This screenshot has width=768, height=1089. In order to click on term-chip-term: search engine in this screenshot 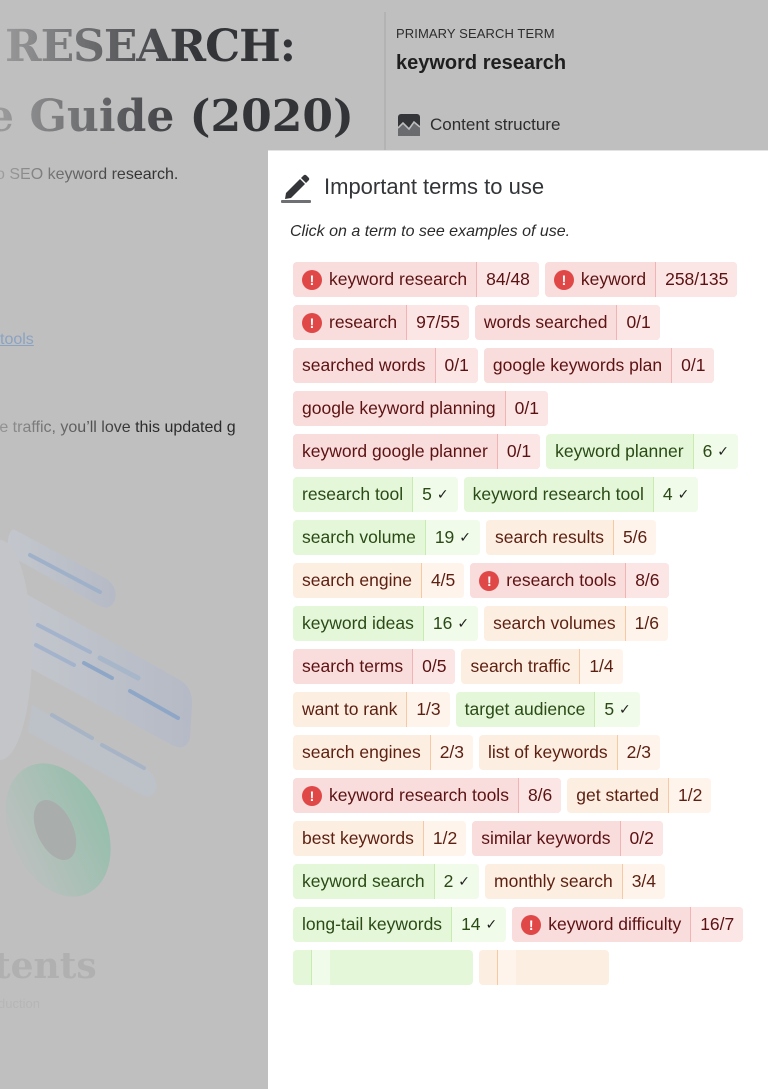, I will do `click(357, 580)`.